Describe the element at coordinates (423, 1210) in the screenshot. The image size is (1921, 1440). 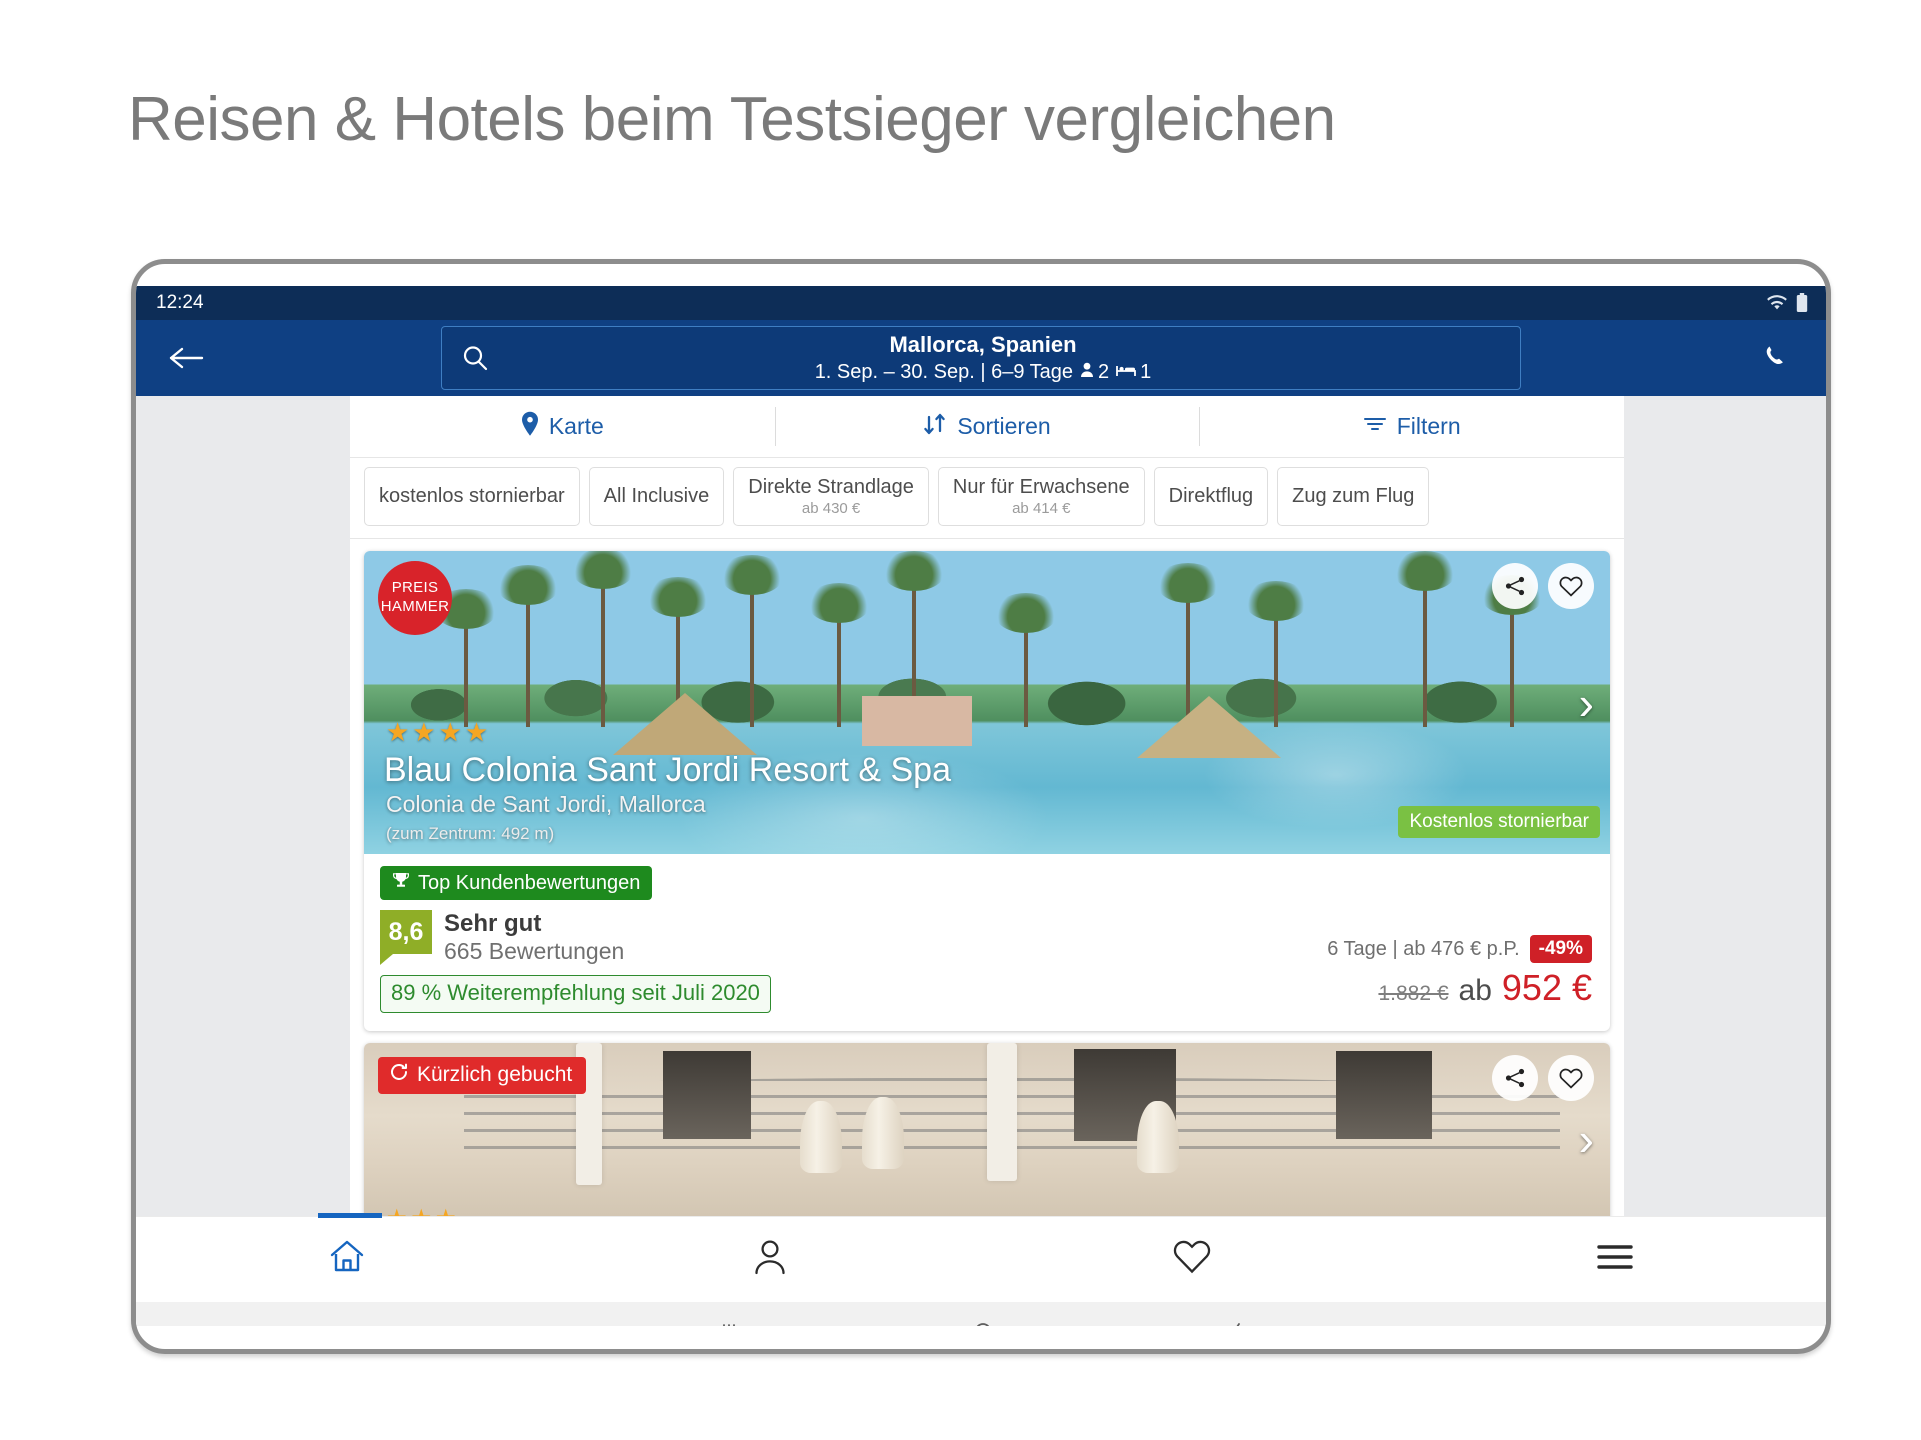
I see `hotel-star-rating: ★★★` at that location.